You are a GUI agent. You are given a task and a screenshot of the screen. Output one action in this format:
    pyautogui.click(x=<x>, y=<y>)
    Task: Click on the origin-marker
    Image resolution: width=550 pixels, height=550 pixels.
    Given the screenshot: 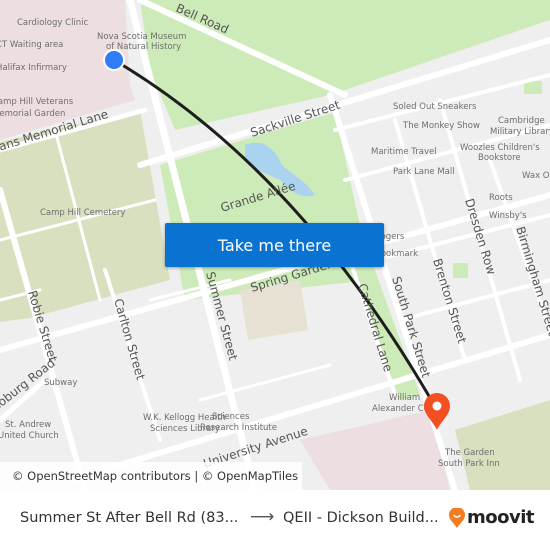 What is the action you would take?
    pyautogui.click(x=114, y=60)
    